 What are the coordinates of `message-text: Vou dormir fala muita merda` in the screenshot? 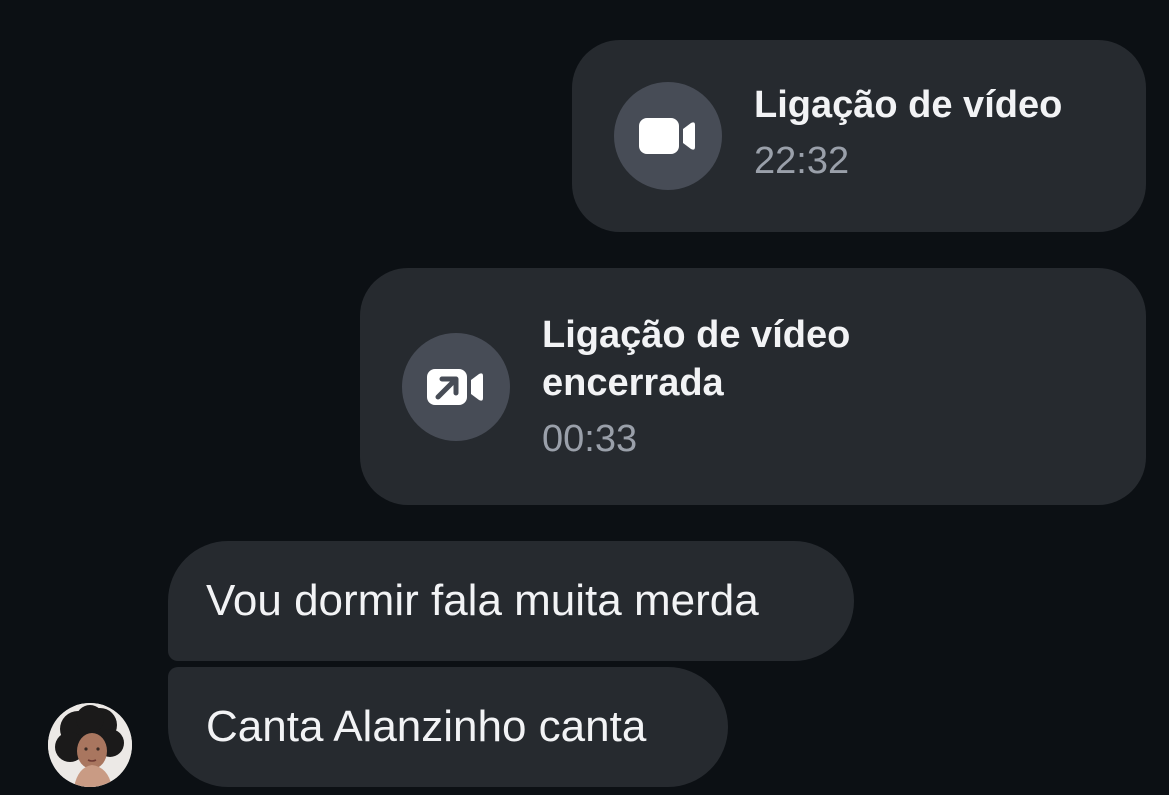 It's located at (482, 600).